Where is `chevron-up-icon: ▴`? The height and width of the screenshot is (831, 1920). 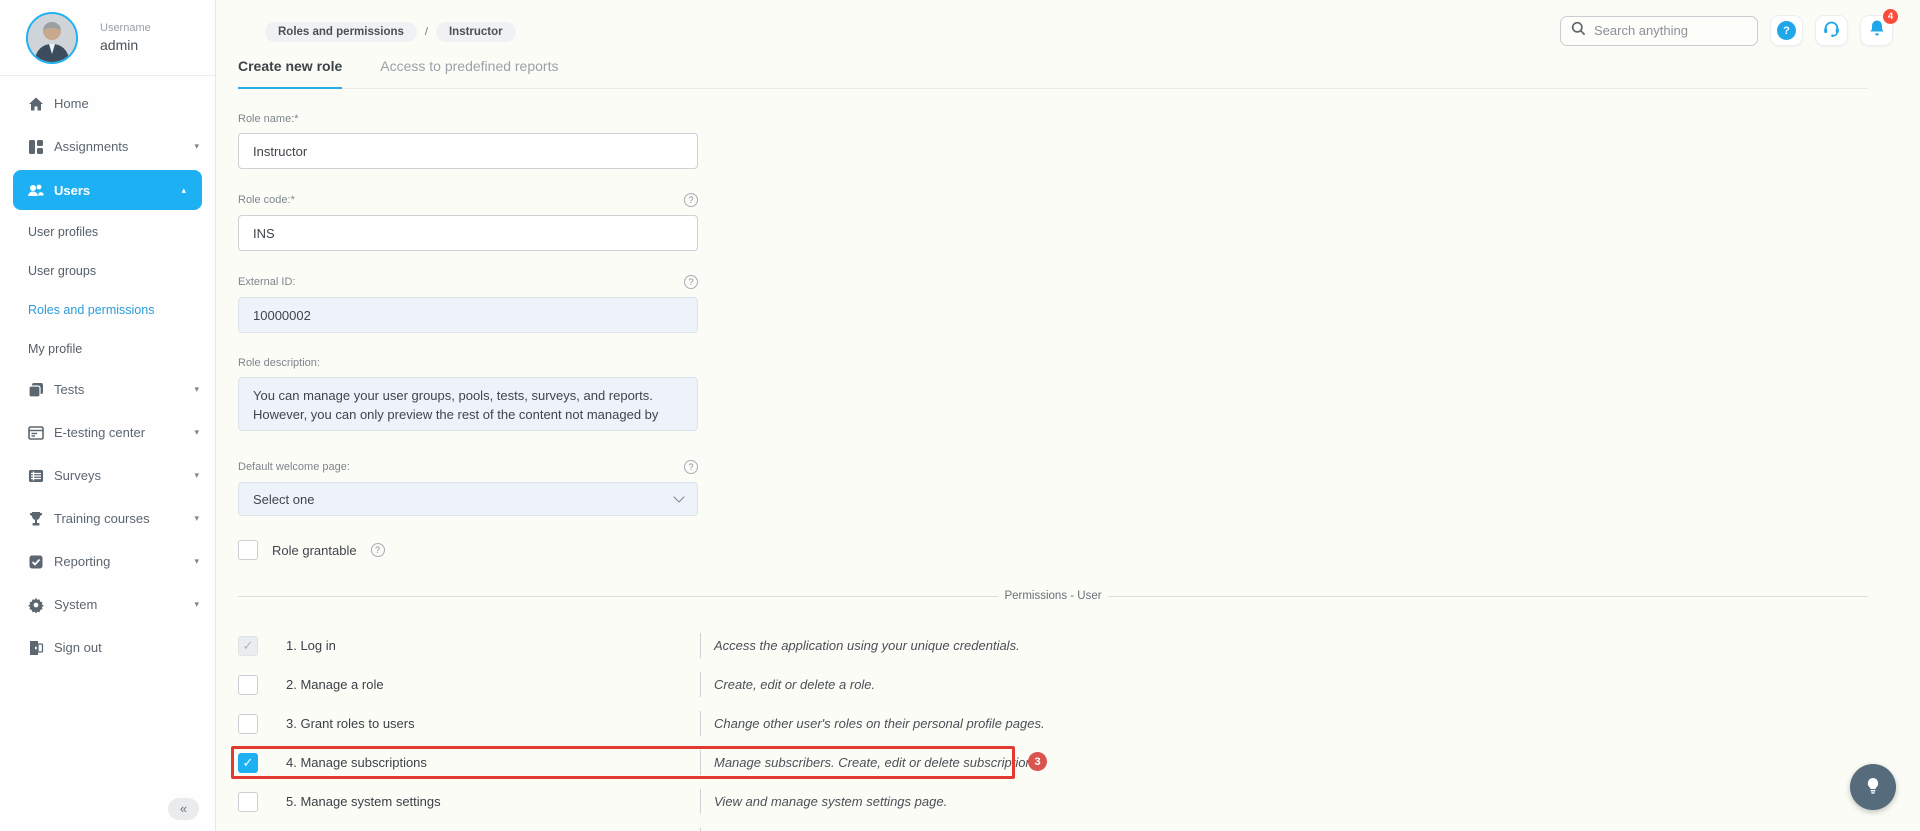
chevron-up-icon: ▴ is located at coordinates (183, 189).